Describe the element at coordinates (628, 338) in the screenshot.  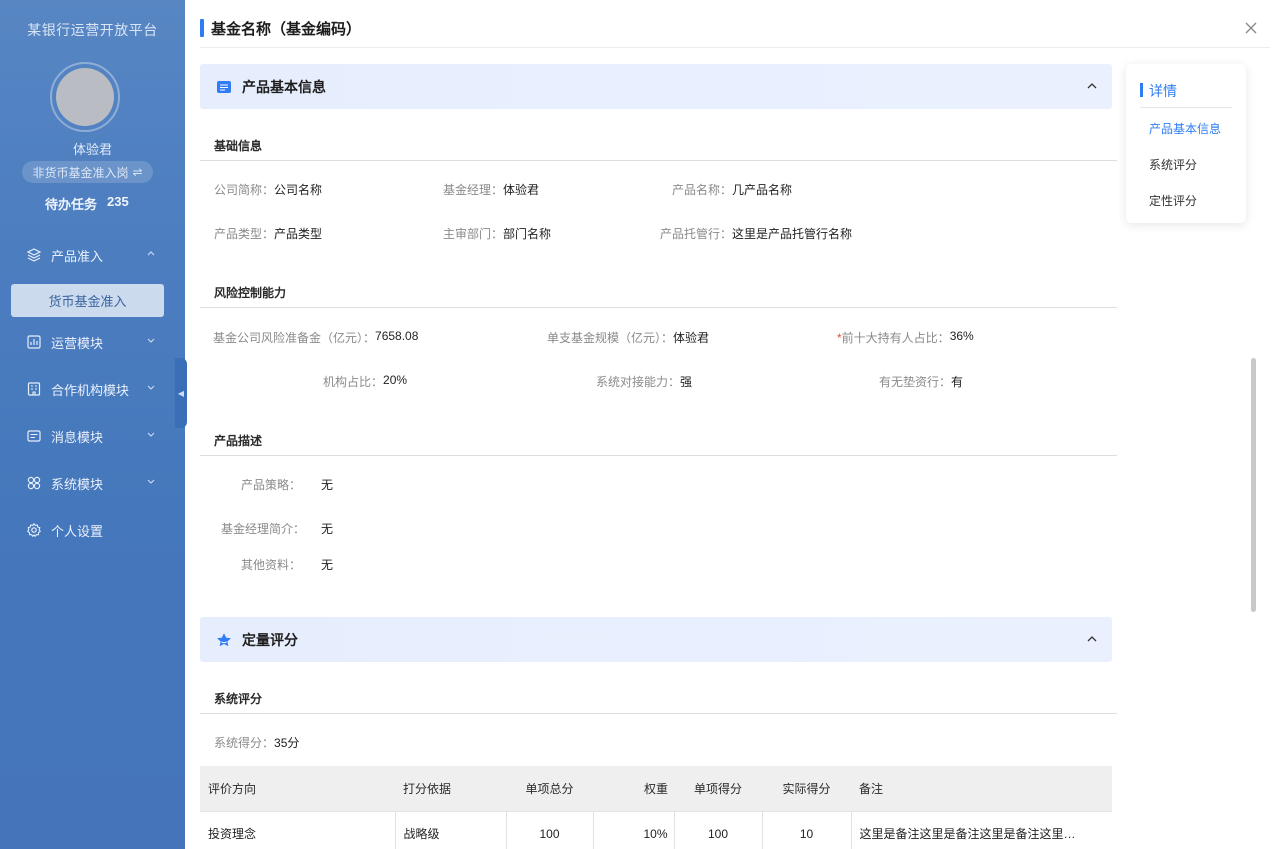
I see `field-single-fund-scale: 单支基金规模（亿元）： 体验君` at that location.